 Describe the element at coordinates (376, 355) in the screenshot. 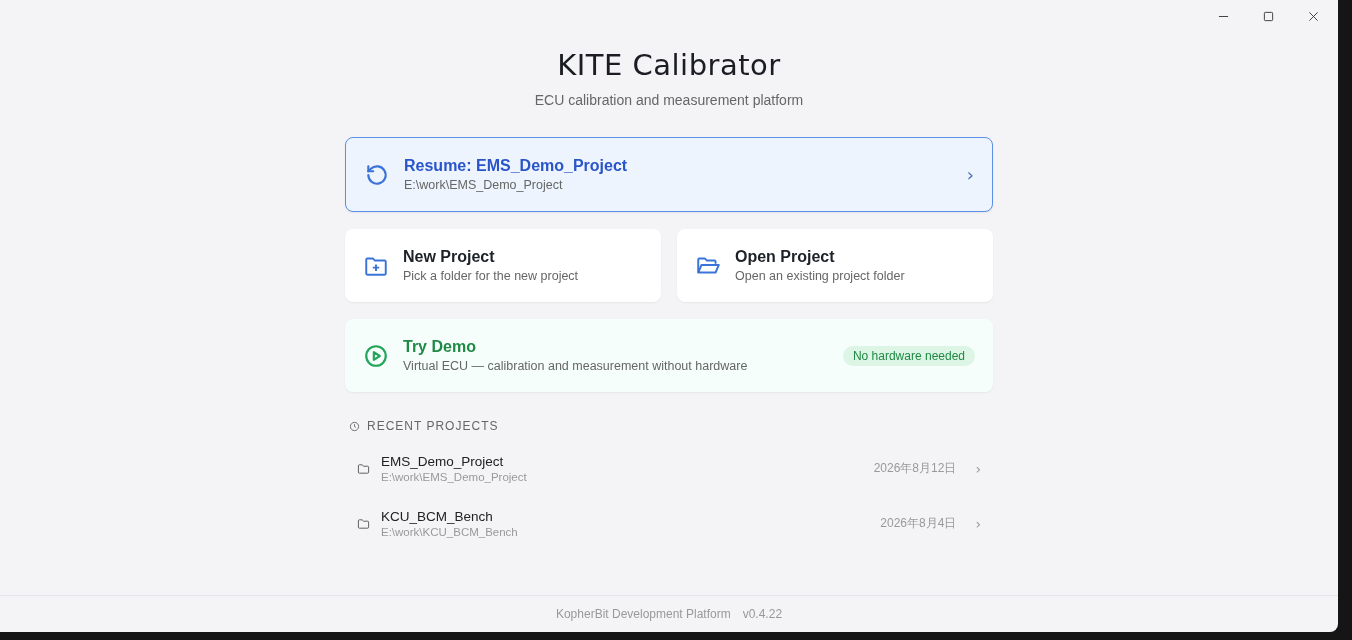

I see `play-icon` at that location.